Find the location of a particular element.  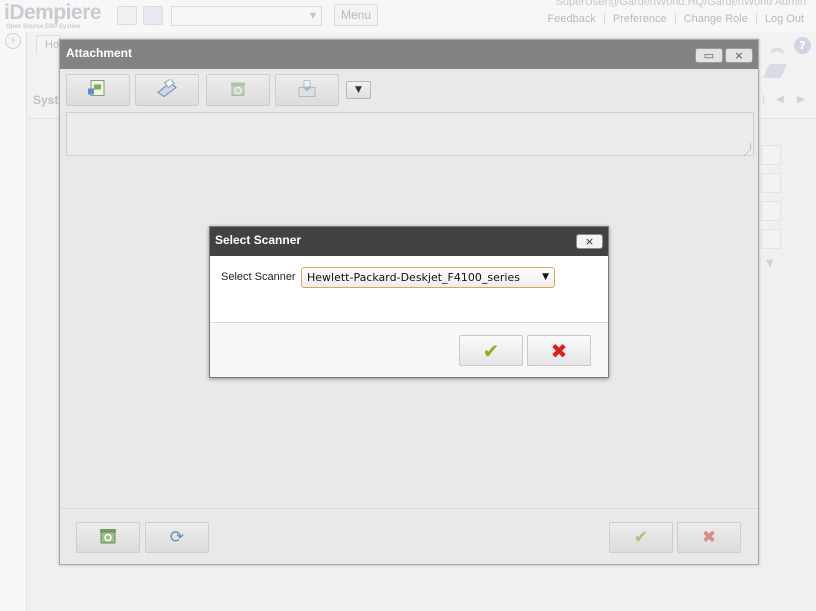

close-button: × is located at coordinates (739, 55).